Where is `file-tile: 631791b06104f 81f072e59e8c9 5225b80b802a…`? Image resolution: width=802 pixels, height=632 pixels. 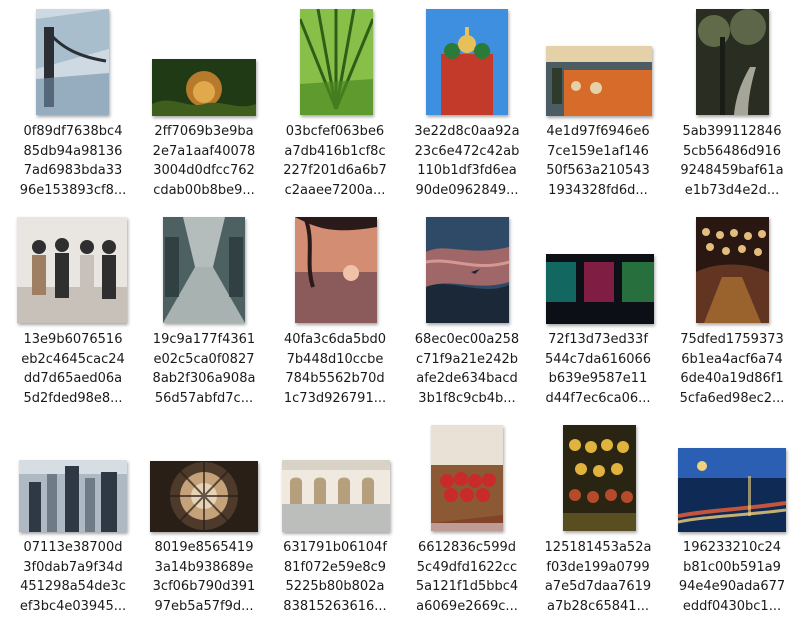
file-tile: 631791b06104f 81f072e59e8c9 5225b80b802a… is located at coordinates (335, 528).